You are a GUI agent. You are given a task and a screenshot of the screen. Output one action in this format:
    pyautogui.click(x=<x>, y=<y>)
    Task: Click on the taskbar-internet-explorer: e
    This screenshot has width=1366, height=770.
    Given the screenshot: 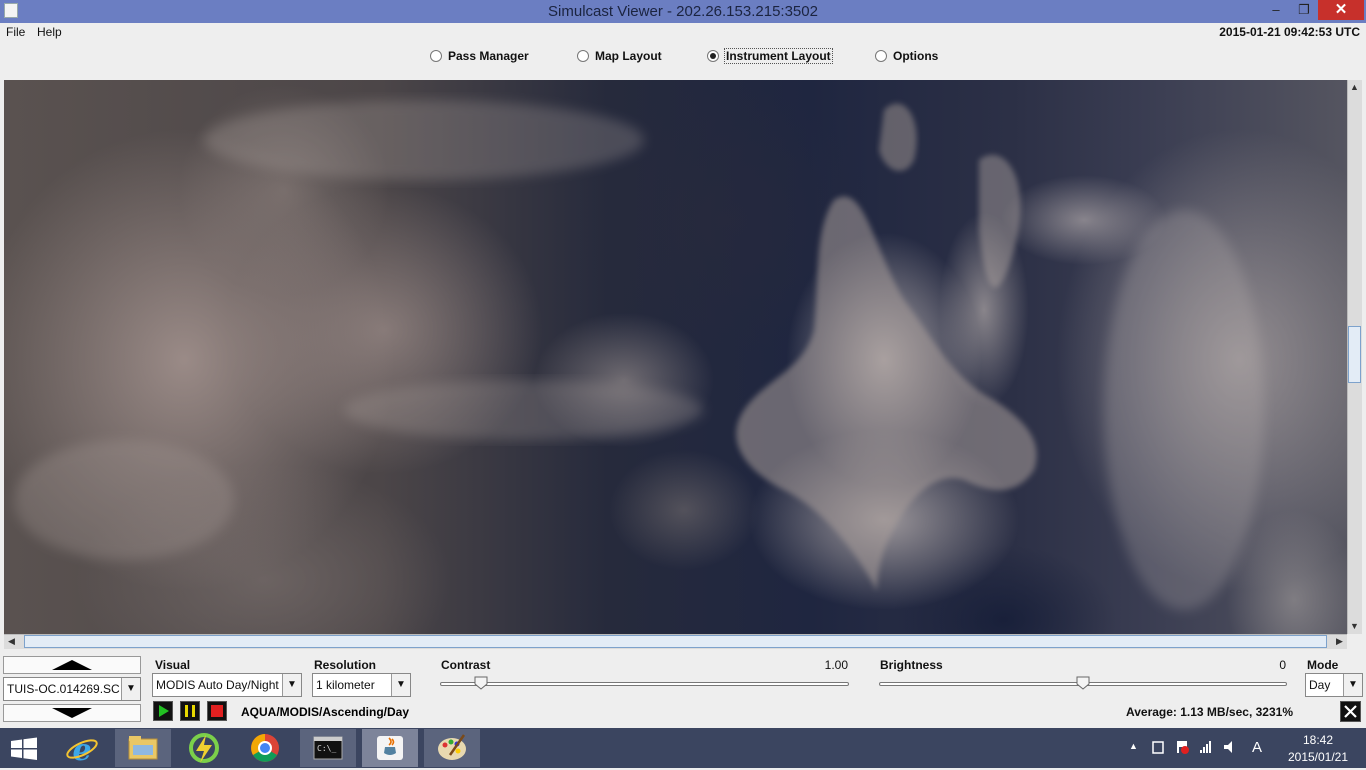 What is the action you would take?
    pyautogui.click(x=82, y=748)
    